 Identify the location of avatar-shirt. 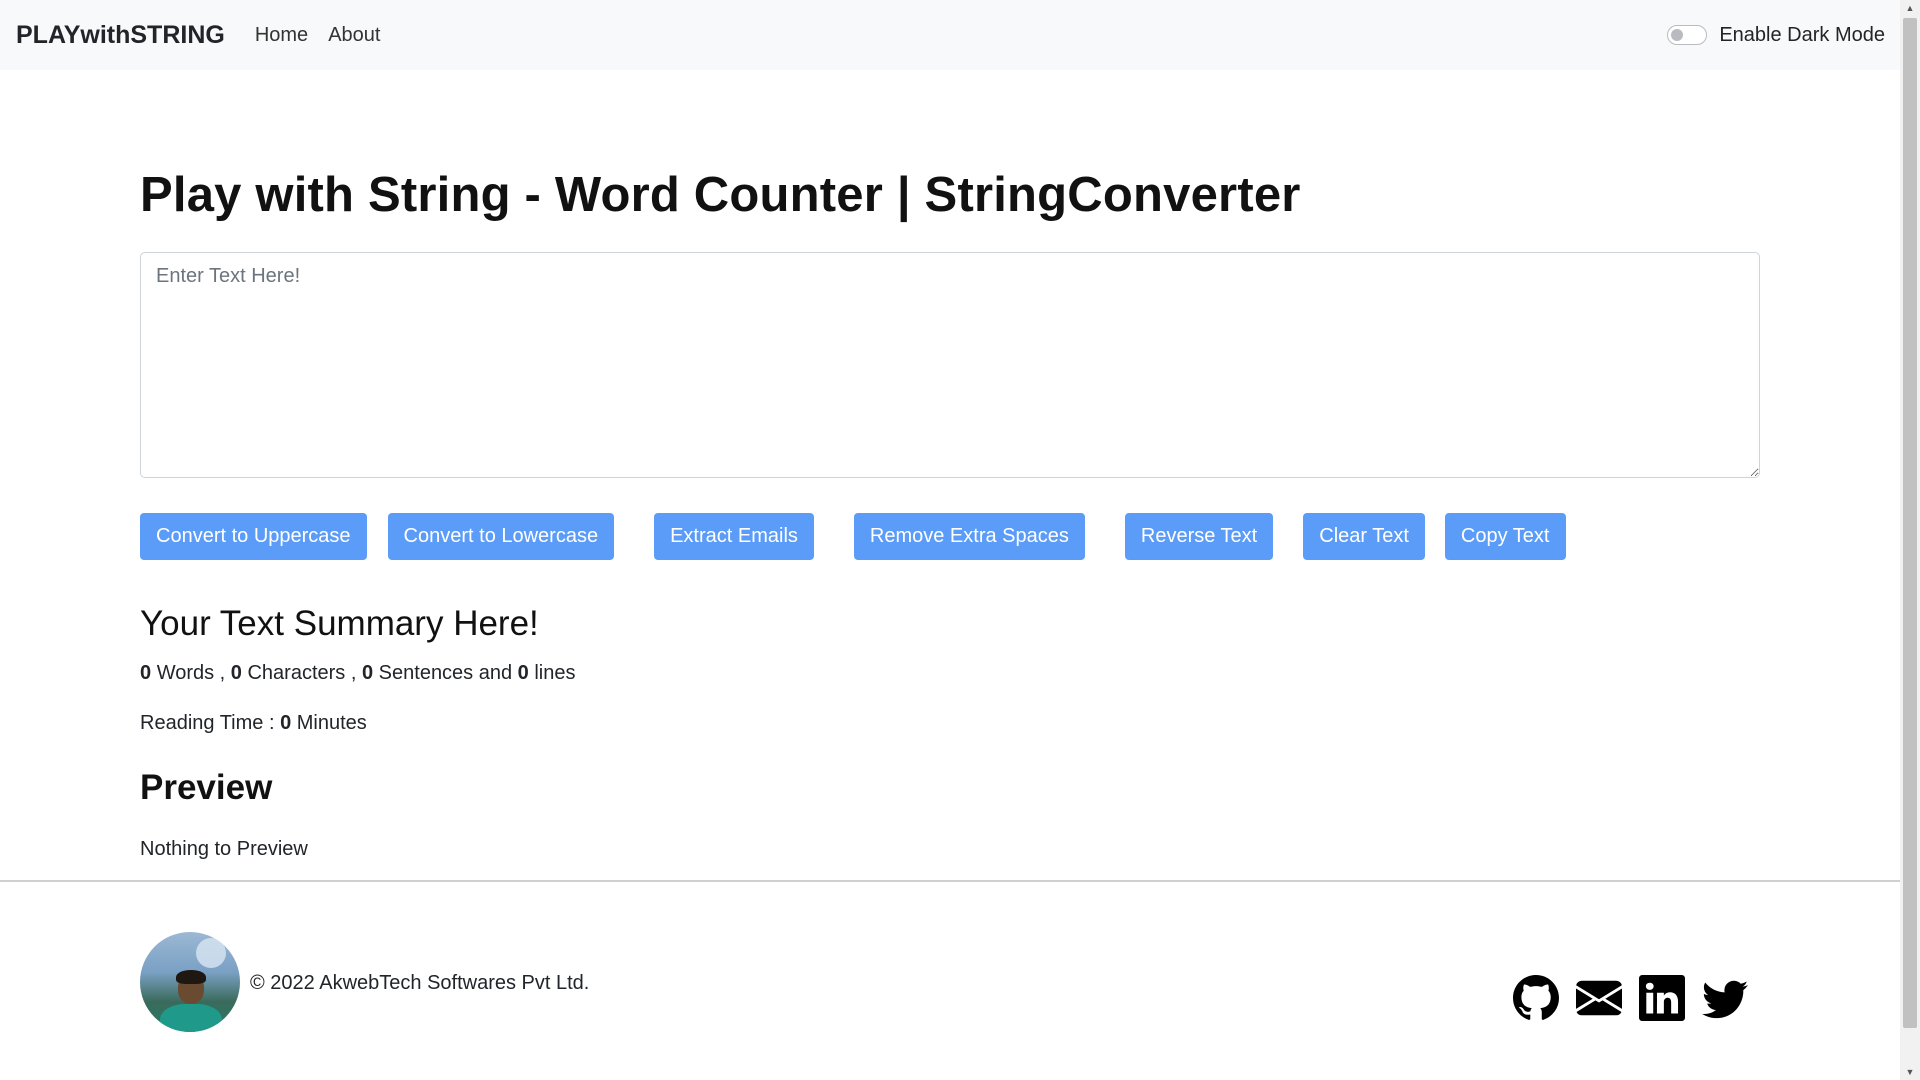
(191, 1018).